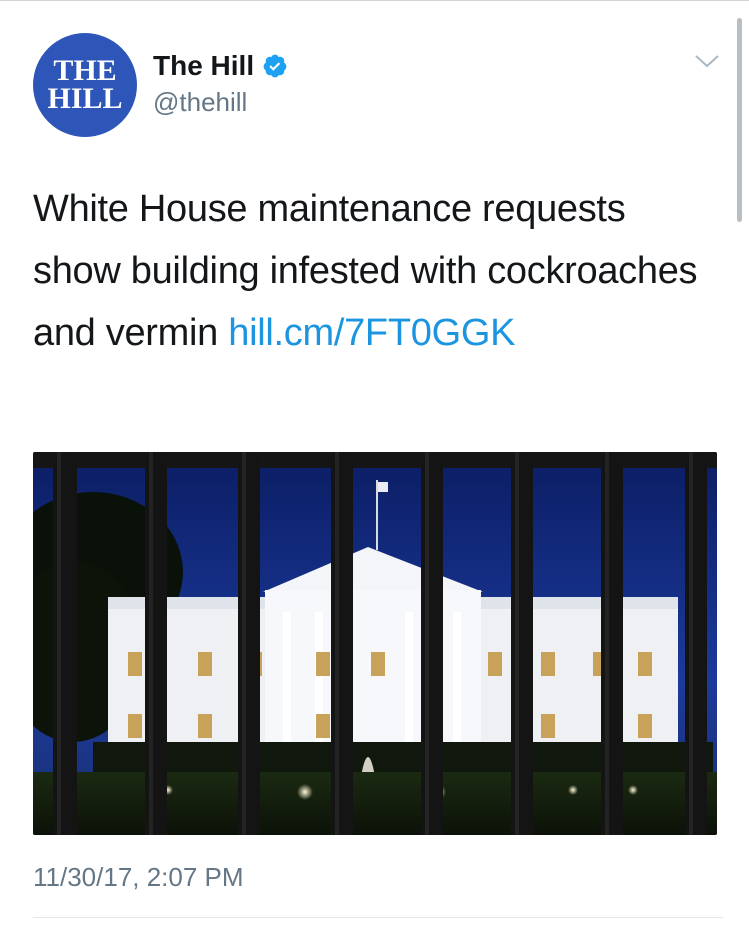  Describe the element at coordinates (203, 66) in the screenshot. I see `display-name: The Hill` at that location.